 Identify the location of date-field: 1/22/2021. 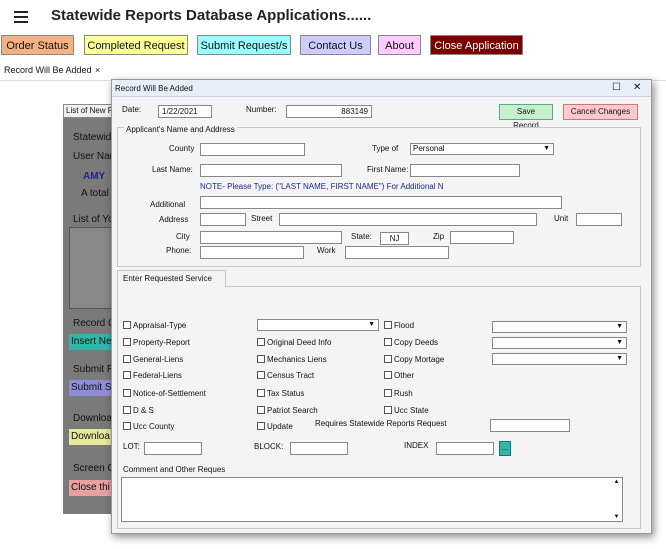
(185, 111).